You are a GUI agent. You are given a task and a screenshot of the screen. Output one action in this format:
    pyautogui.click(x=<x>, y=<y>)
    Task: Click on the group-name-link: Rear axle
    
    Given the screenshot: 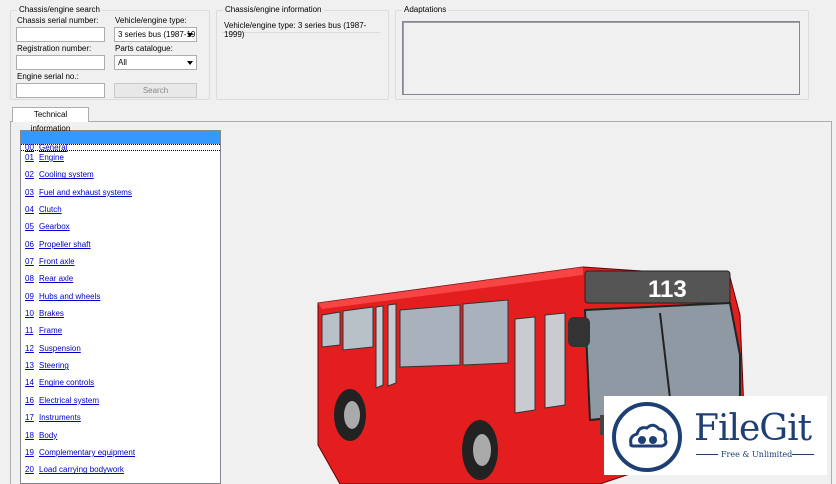 What is the action you would take?
    pyautogui.click(x=56, y=278)
    